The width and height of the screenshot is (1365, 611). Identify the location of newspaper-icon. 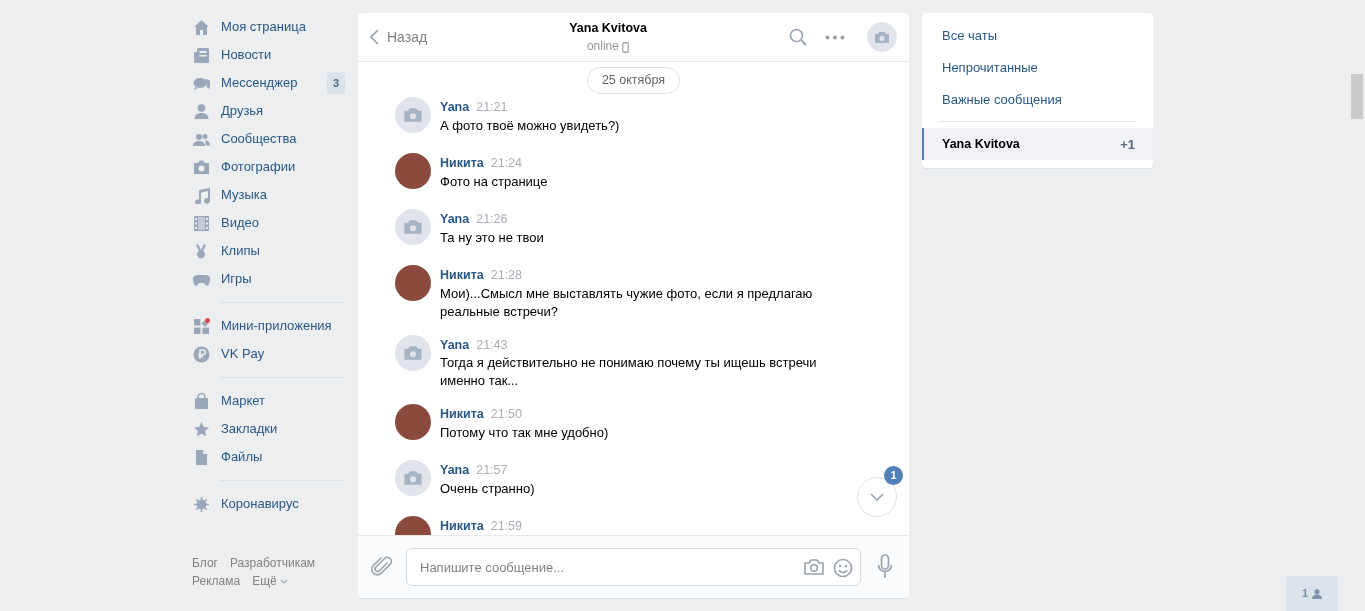
(201, 55).